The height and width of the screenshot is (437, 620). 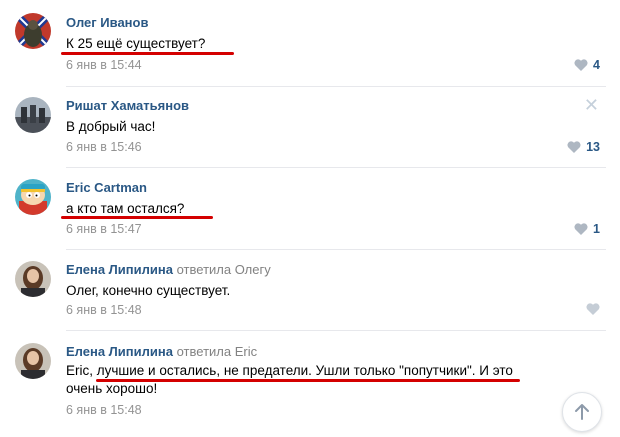 I want to click on comment-text-line-2: очень хорошо!, so click(x=112, y=388).